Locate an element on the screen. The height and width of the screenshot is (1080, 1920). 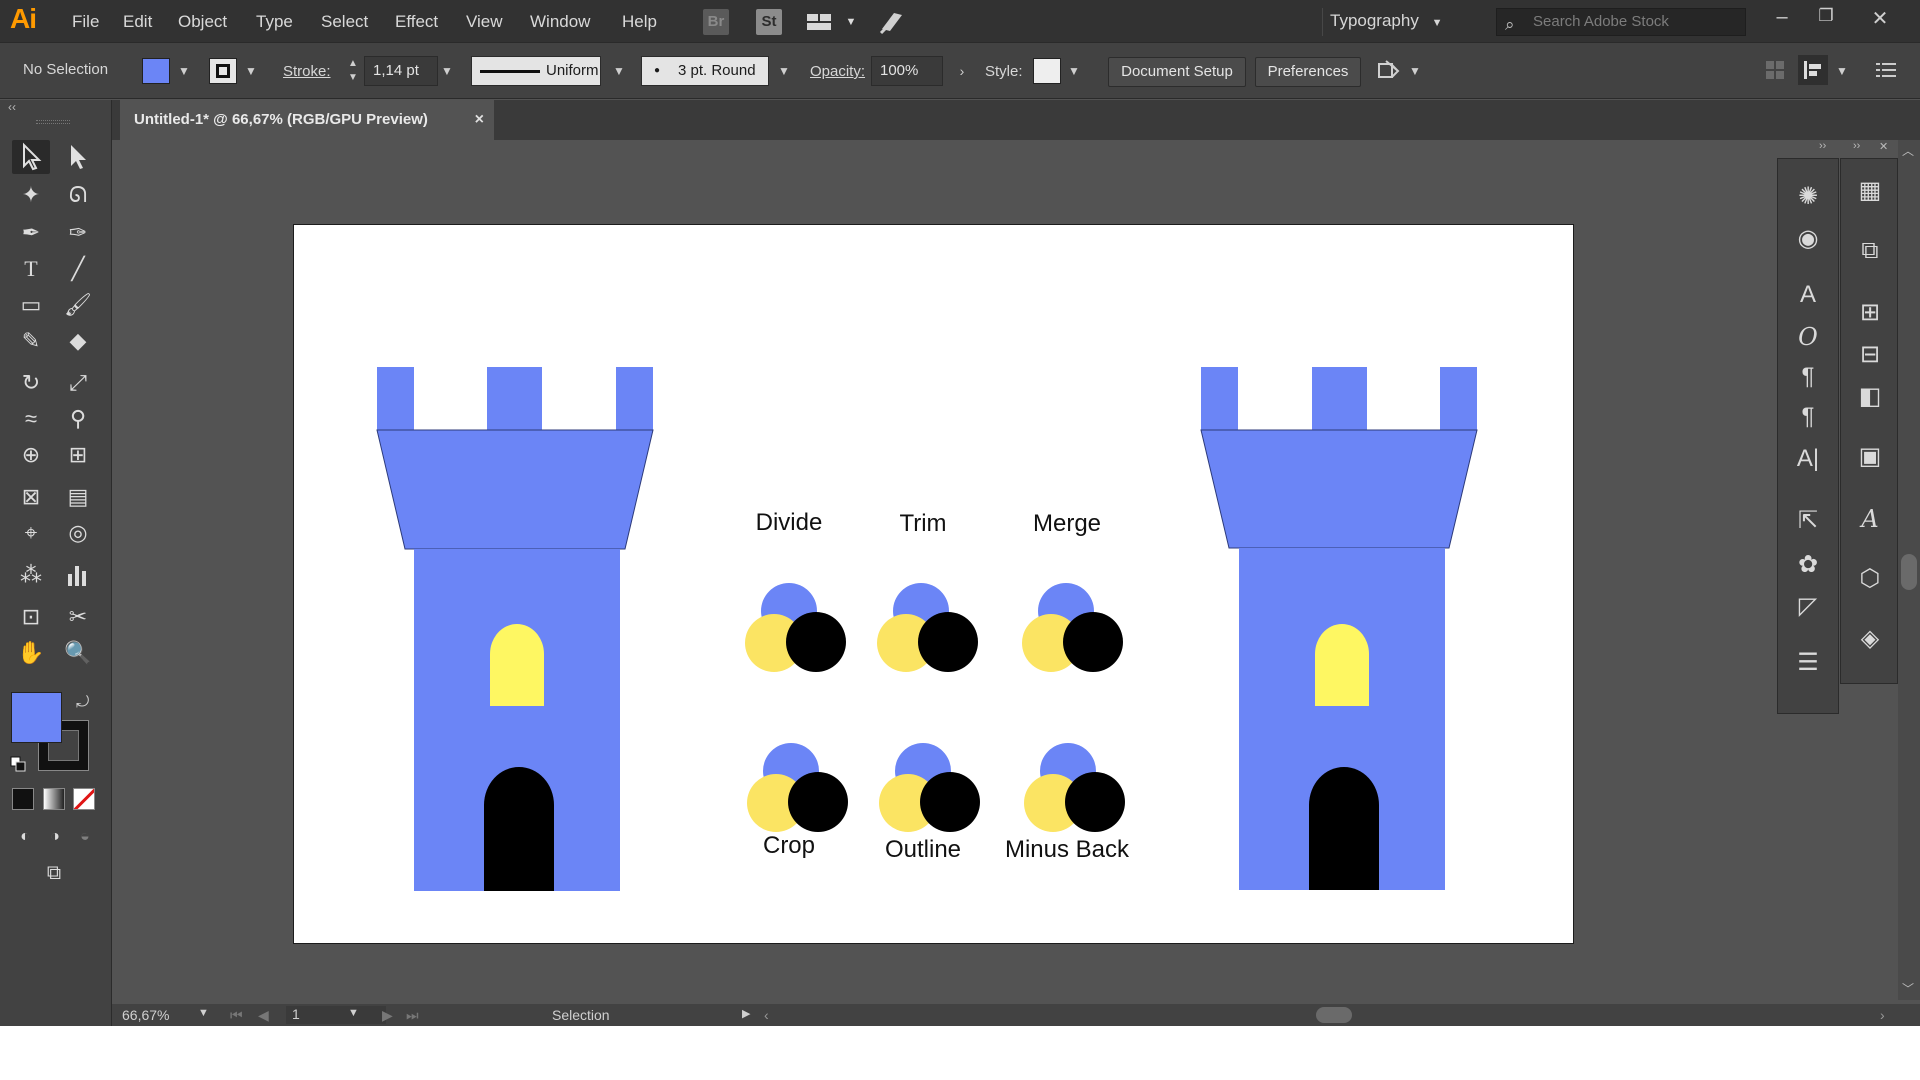
swap-fill-stroke-icon: ⤾ is located at coordinates (82, 703).